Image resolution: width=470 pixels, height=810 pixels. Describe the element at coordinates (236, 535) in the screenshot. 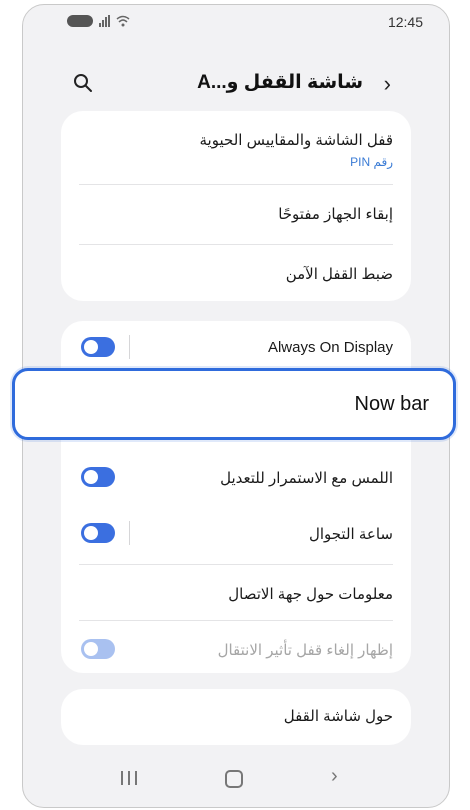

I see `list-item-roaming-clock: ساعة التجوال` at that location.